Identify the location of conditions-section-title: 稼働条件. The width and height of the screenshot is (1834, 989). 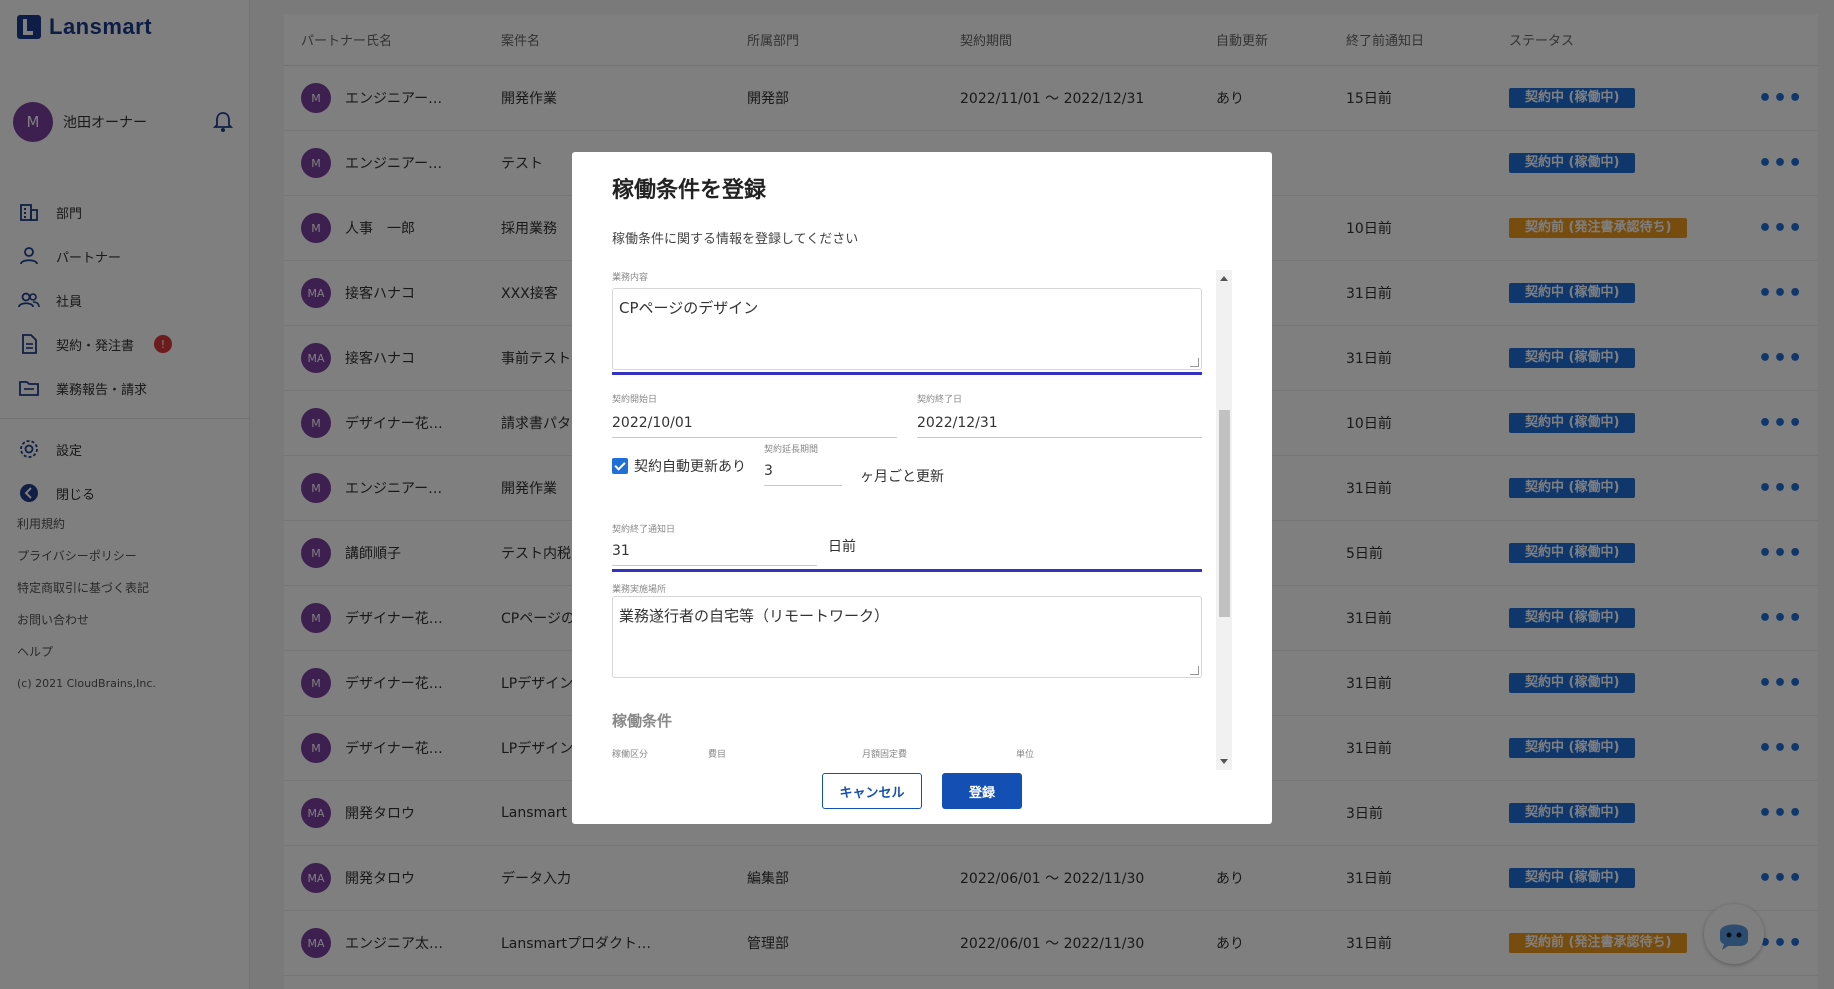
(642, 721).